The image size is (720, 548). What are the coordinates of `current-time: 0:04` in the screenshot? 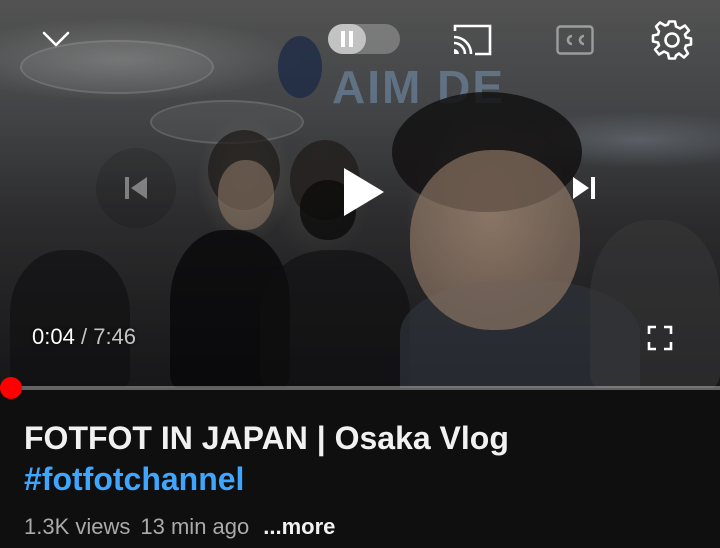 It's located at (53, 336).